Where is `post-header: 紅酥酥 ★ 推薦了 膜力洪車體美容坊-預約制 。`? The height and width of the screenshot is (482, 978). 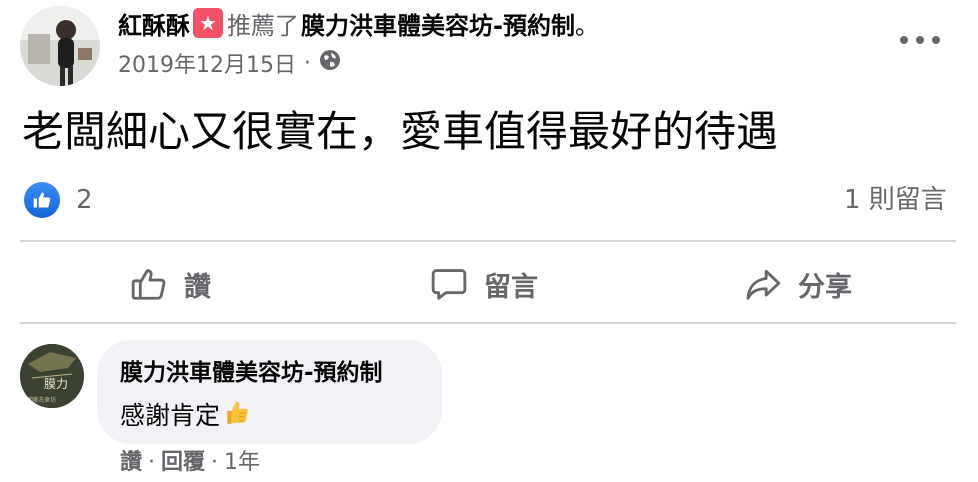 post-header: 紅酥酥 ★ 推薦了 膜力洪車體美容坊-預約制 。 is located at coordinates (358, 23).